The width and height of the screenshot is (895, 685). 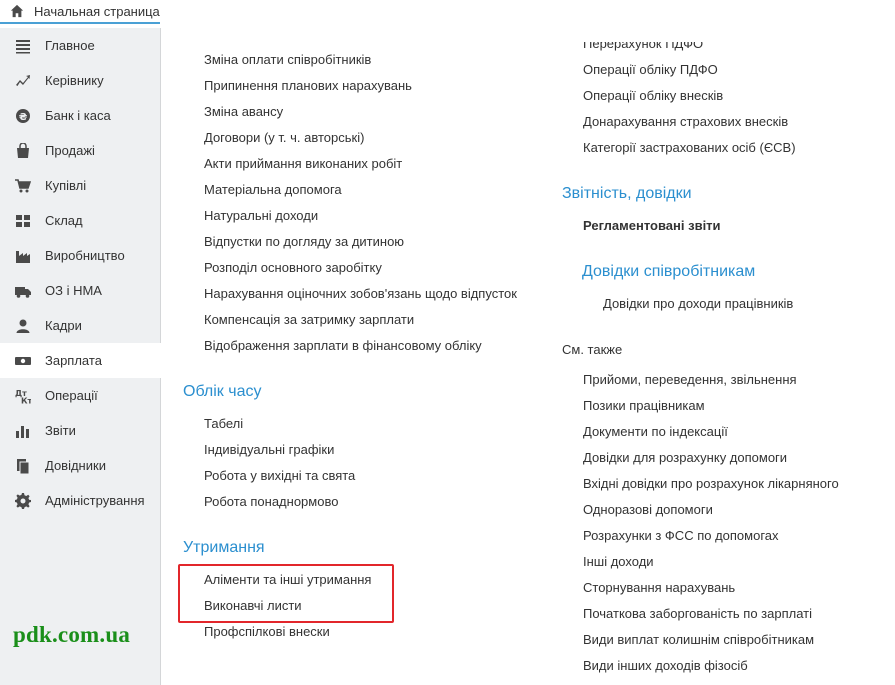 I want to click on home-icon, so click(x=17, y=11).